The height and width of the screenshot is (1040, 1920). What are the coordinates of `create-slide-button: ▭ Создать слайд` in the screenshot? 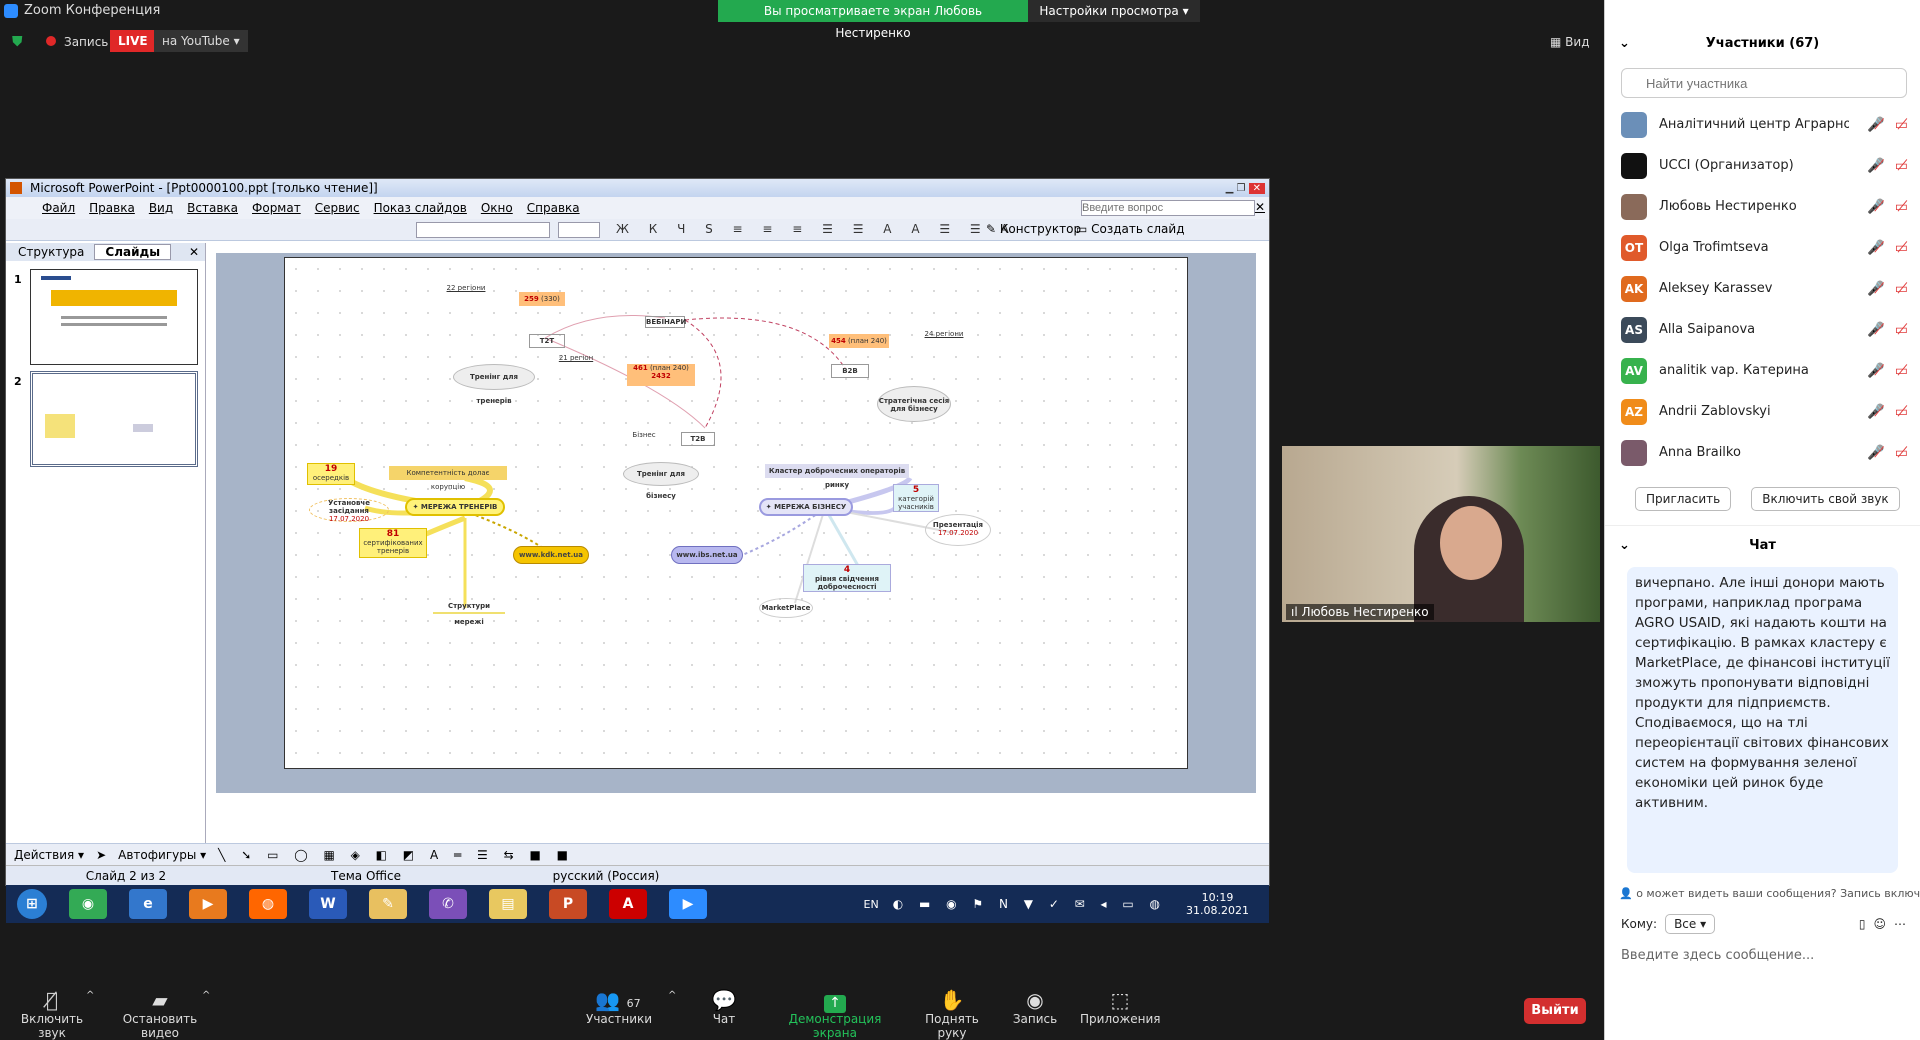 It's located at (1130, 229).